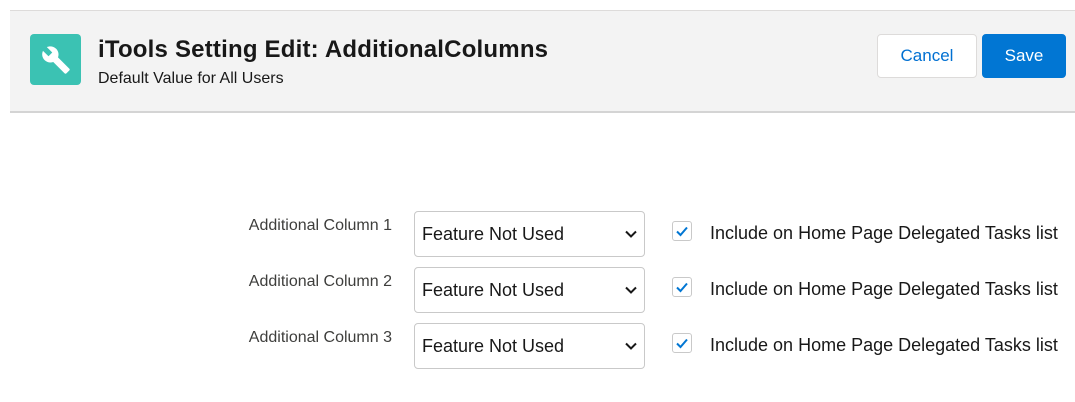  Describe the element at coordinates (320, 337) in the screenshot. I see `additional-column-3-label: Additional Column 3` at that location.